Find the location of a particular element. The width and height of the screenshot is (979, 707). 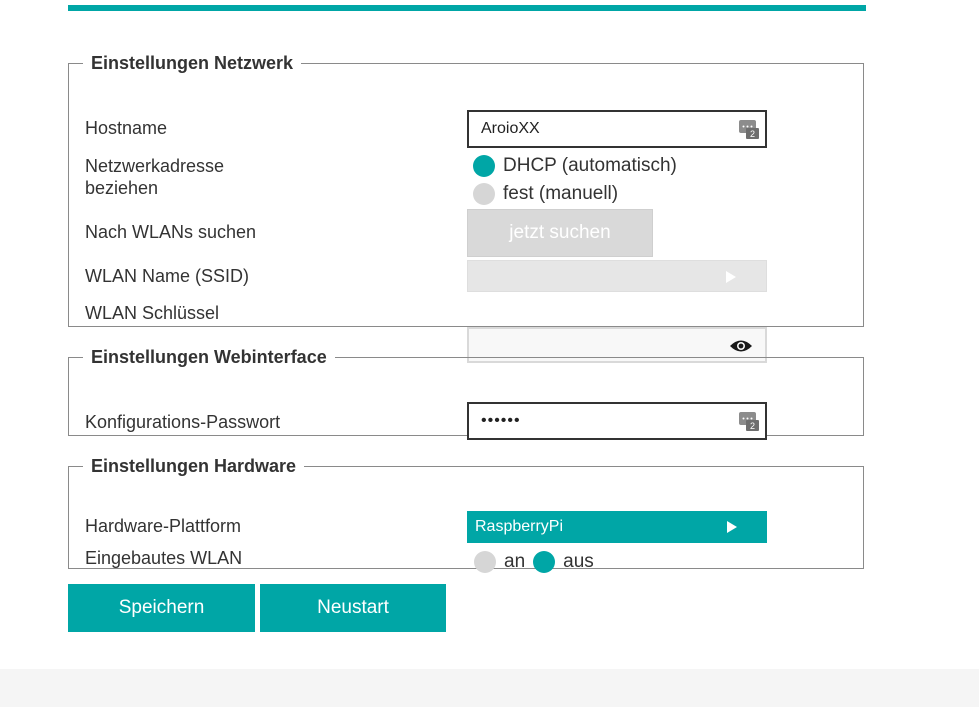

network-settings-legend: Einstellungen Netzwerk is located at coordinates (192, 63).